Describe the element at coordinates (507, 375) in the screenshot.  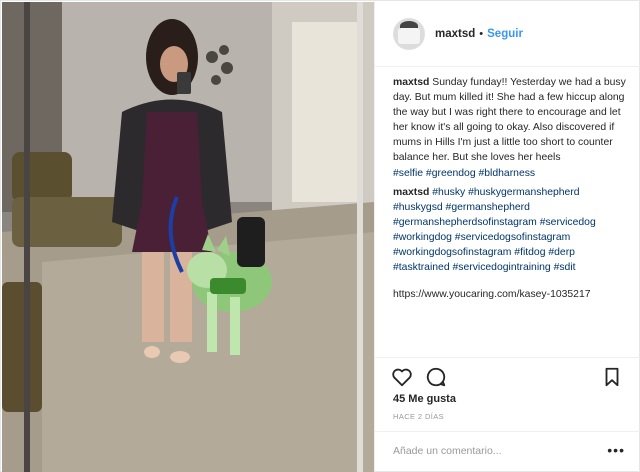
I see `action-bar` at that location.